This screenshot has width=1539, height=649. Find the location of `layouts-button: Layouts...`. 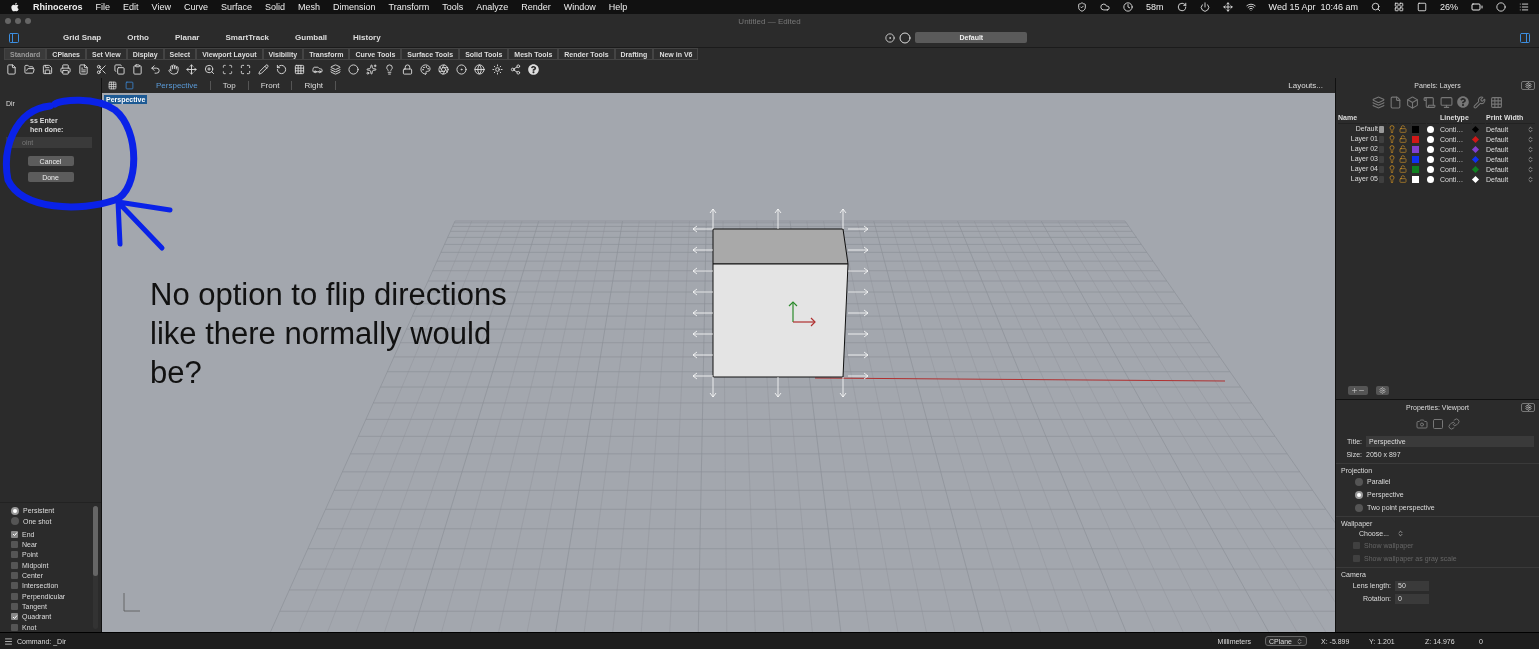

layouts-button: Layouts... is located at coordinates (1305, 85).